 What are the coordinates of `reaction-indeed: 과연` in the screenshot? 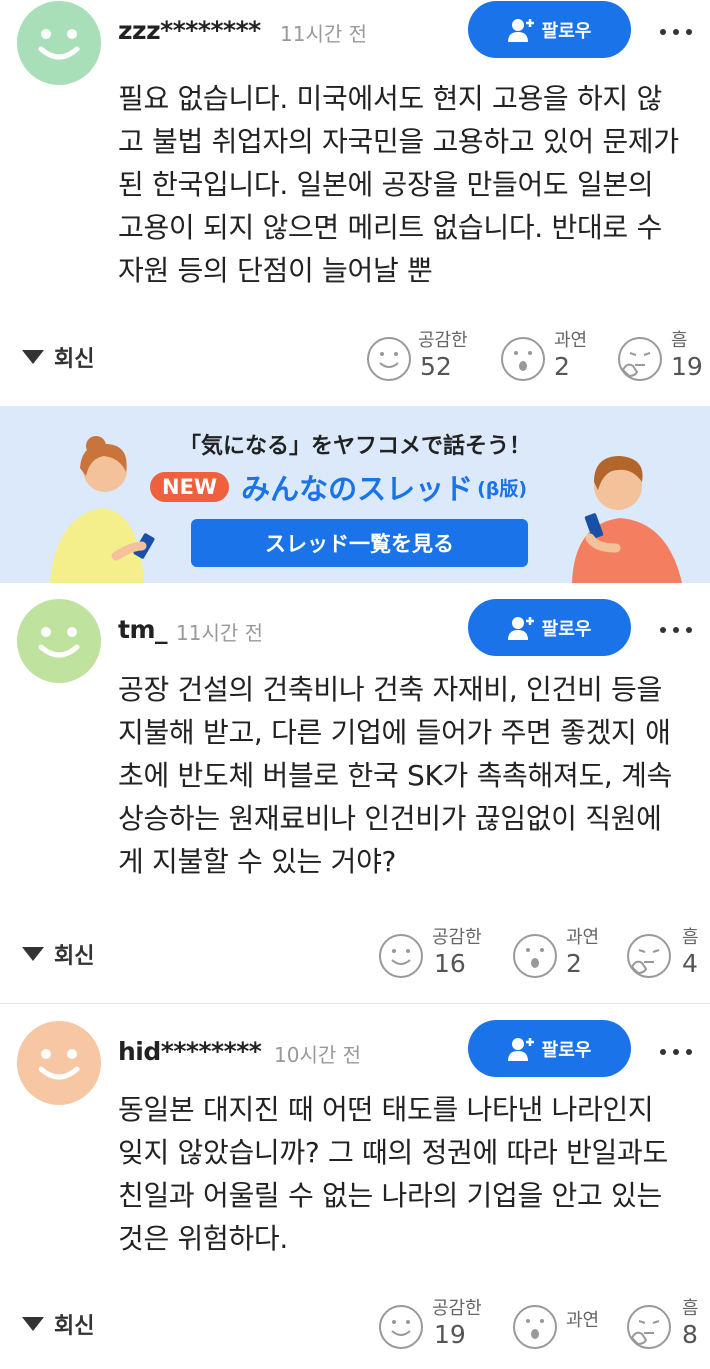 It's located at (562, 1328).